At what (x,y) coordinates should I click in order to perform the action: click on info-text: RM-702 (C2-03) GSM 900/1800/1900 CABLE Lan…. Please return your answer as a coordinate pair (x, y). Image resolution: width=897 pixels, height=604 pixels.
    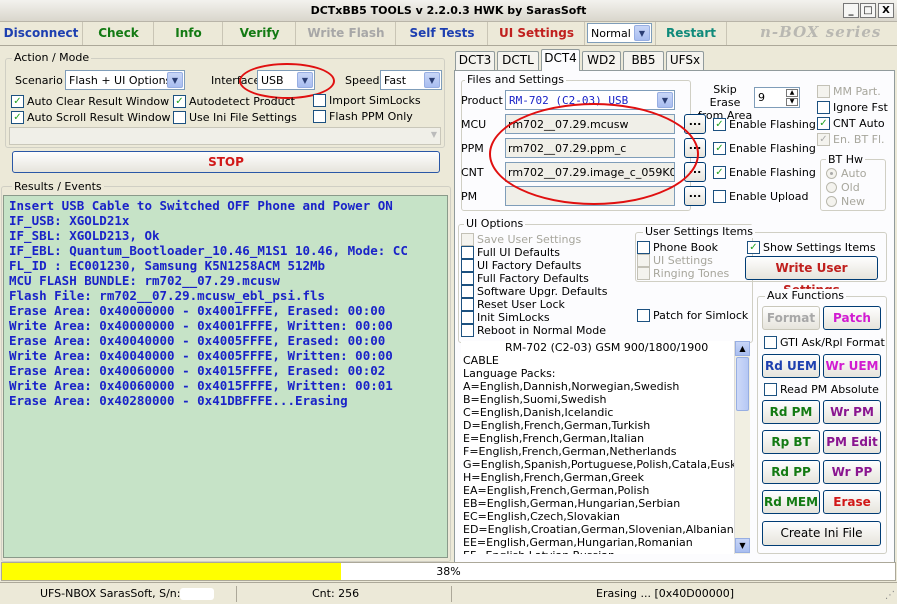
    Looking at the image, I should click on (605, 447).